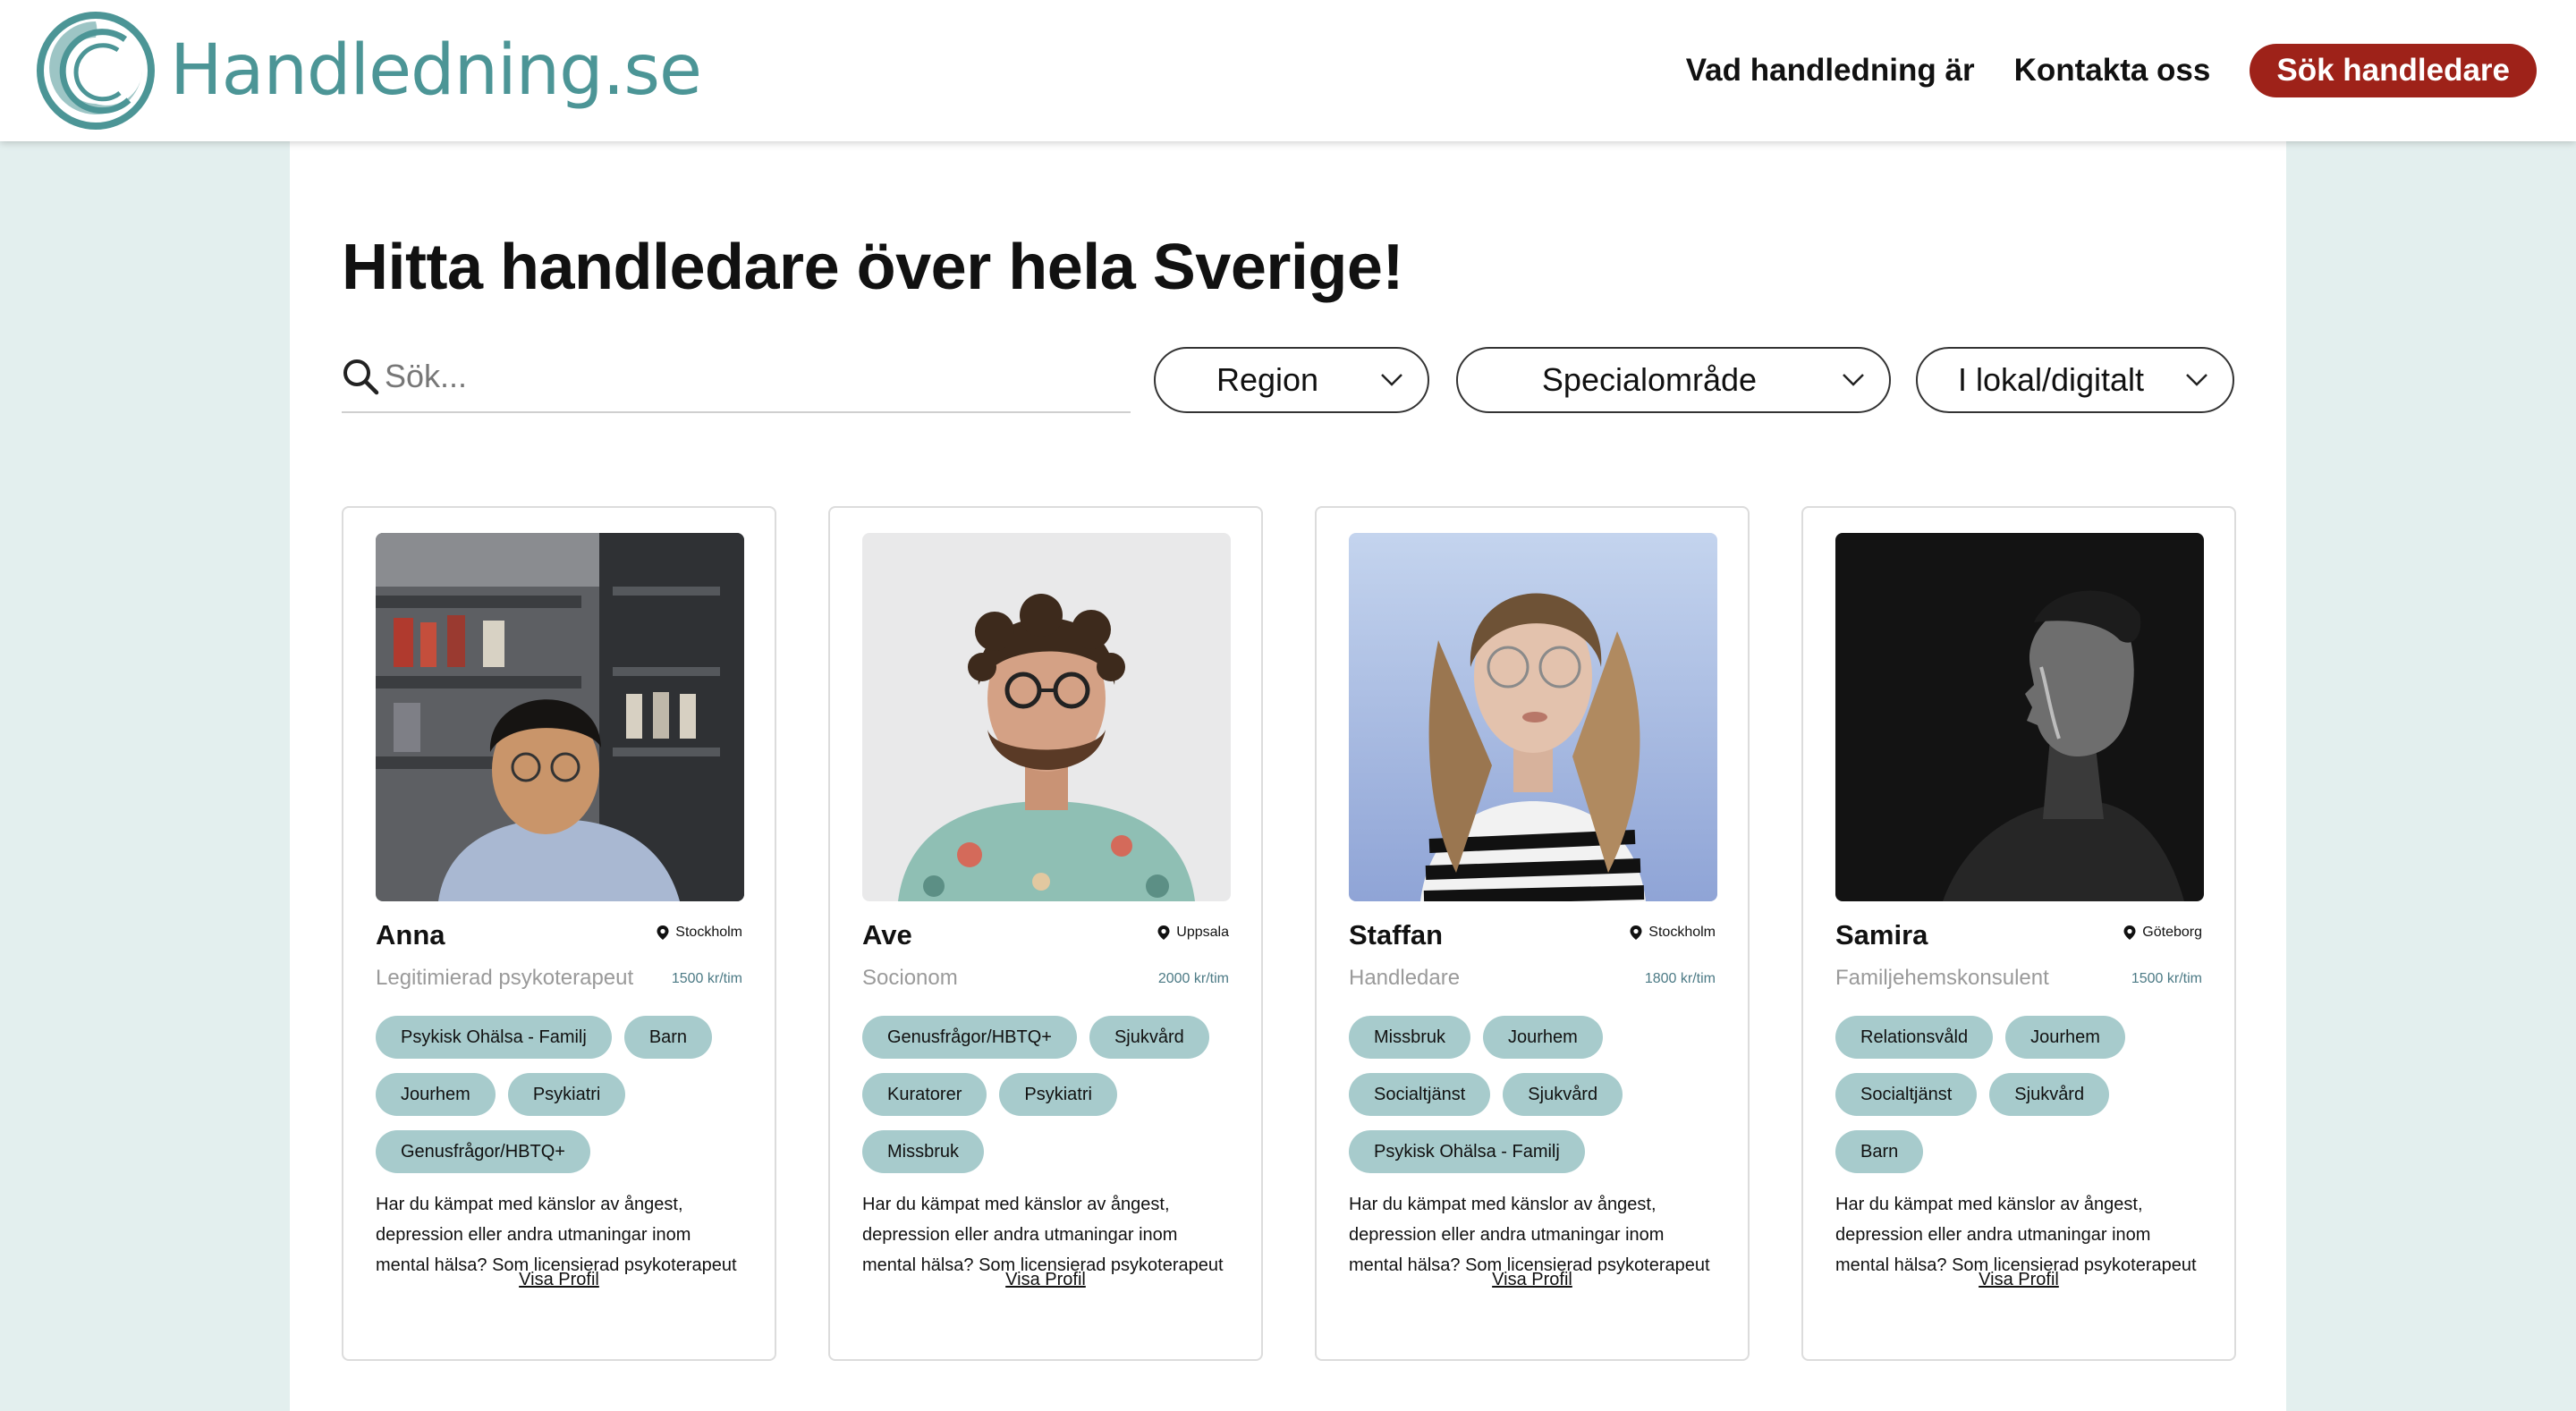 The height and width of the screenshot is (1411, 2576). I want to click on search-icon, so click(361, 377).